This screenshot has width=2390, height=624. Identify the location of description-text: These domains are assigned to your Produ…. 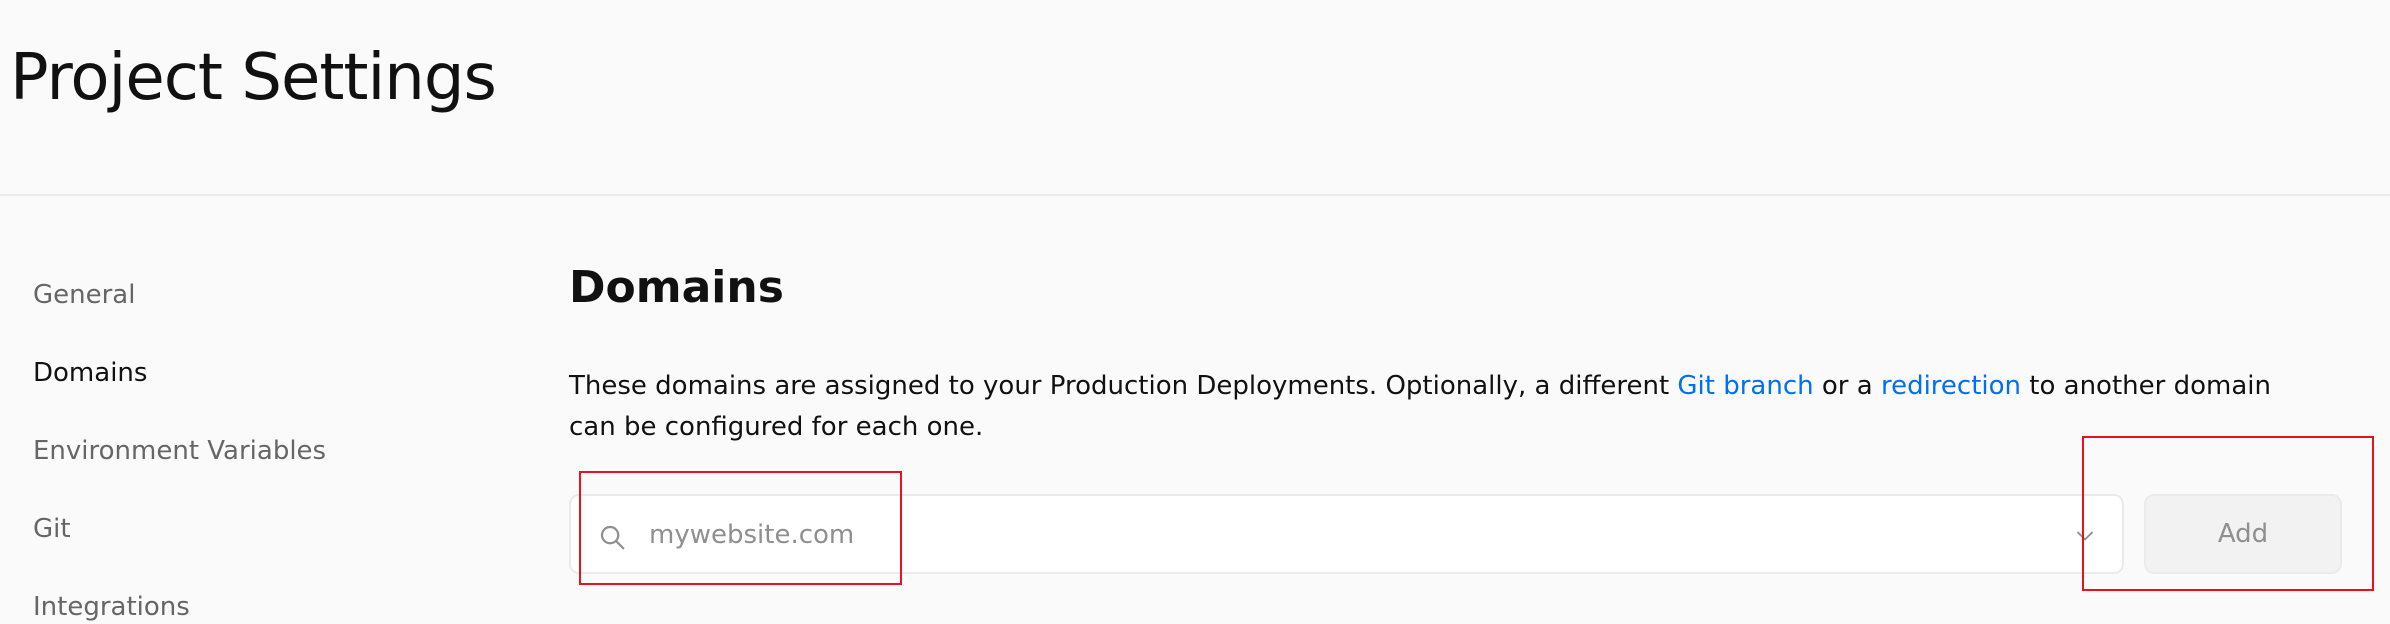
(1123, 386).